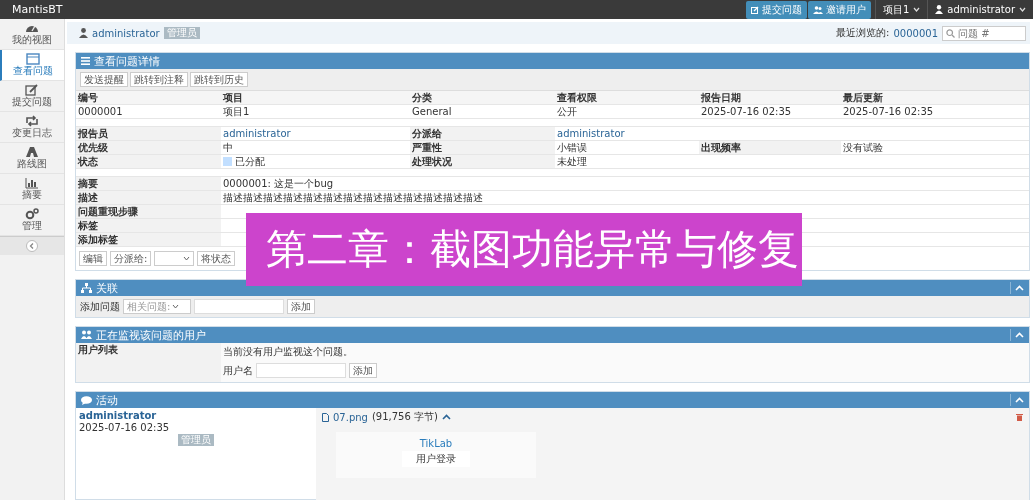 The width and height of the screenshot is (1033, 500). Describe the element at coordinates (32, 121) in the screenshot. I see `swap-icon` at that location.